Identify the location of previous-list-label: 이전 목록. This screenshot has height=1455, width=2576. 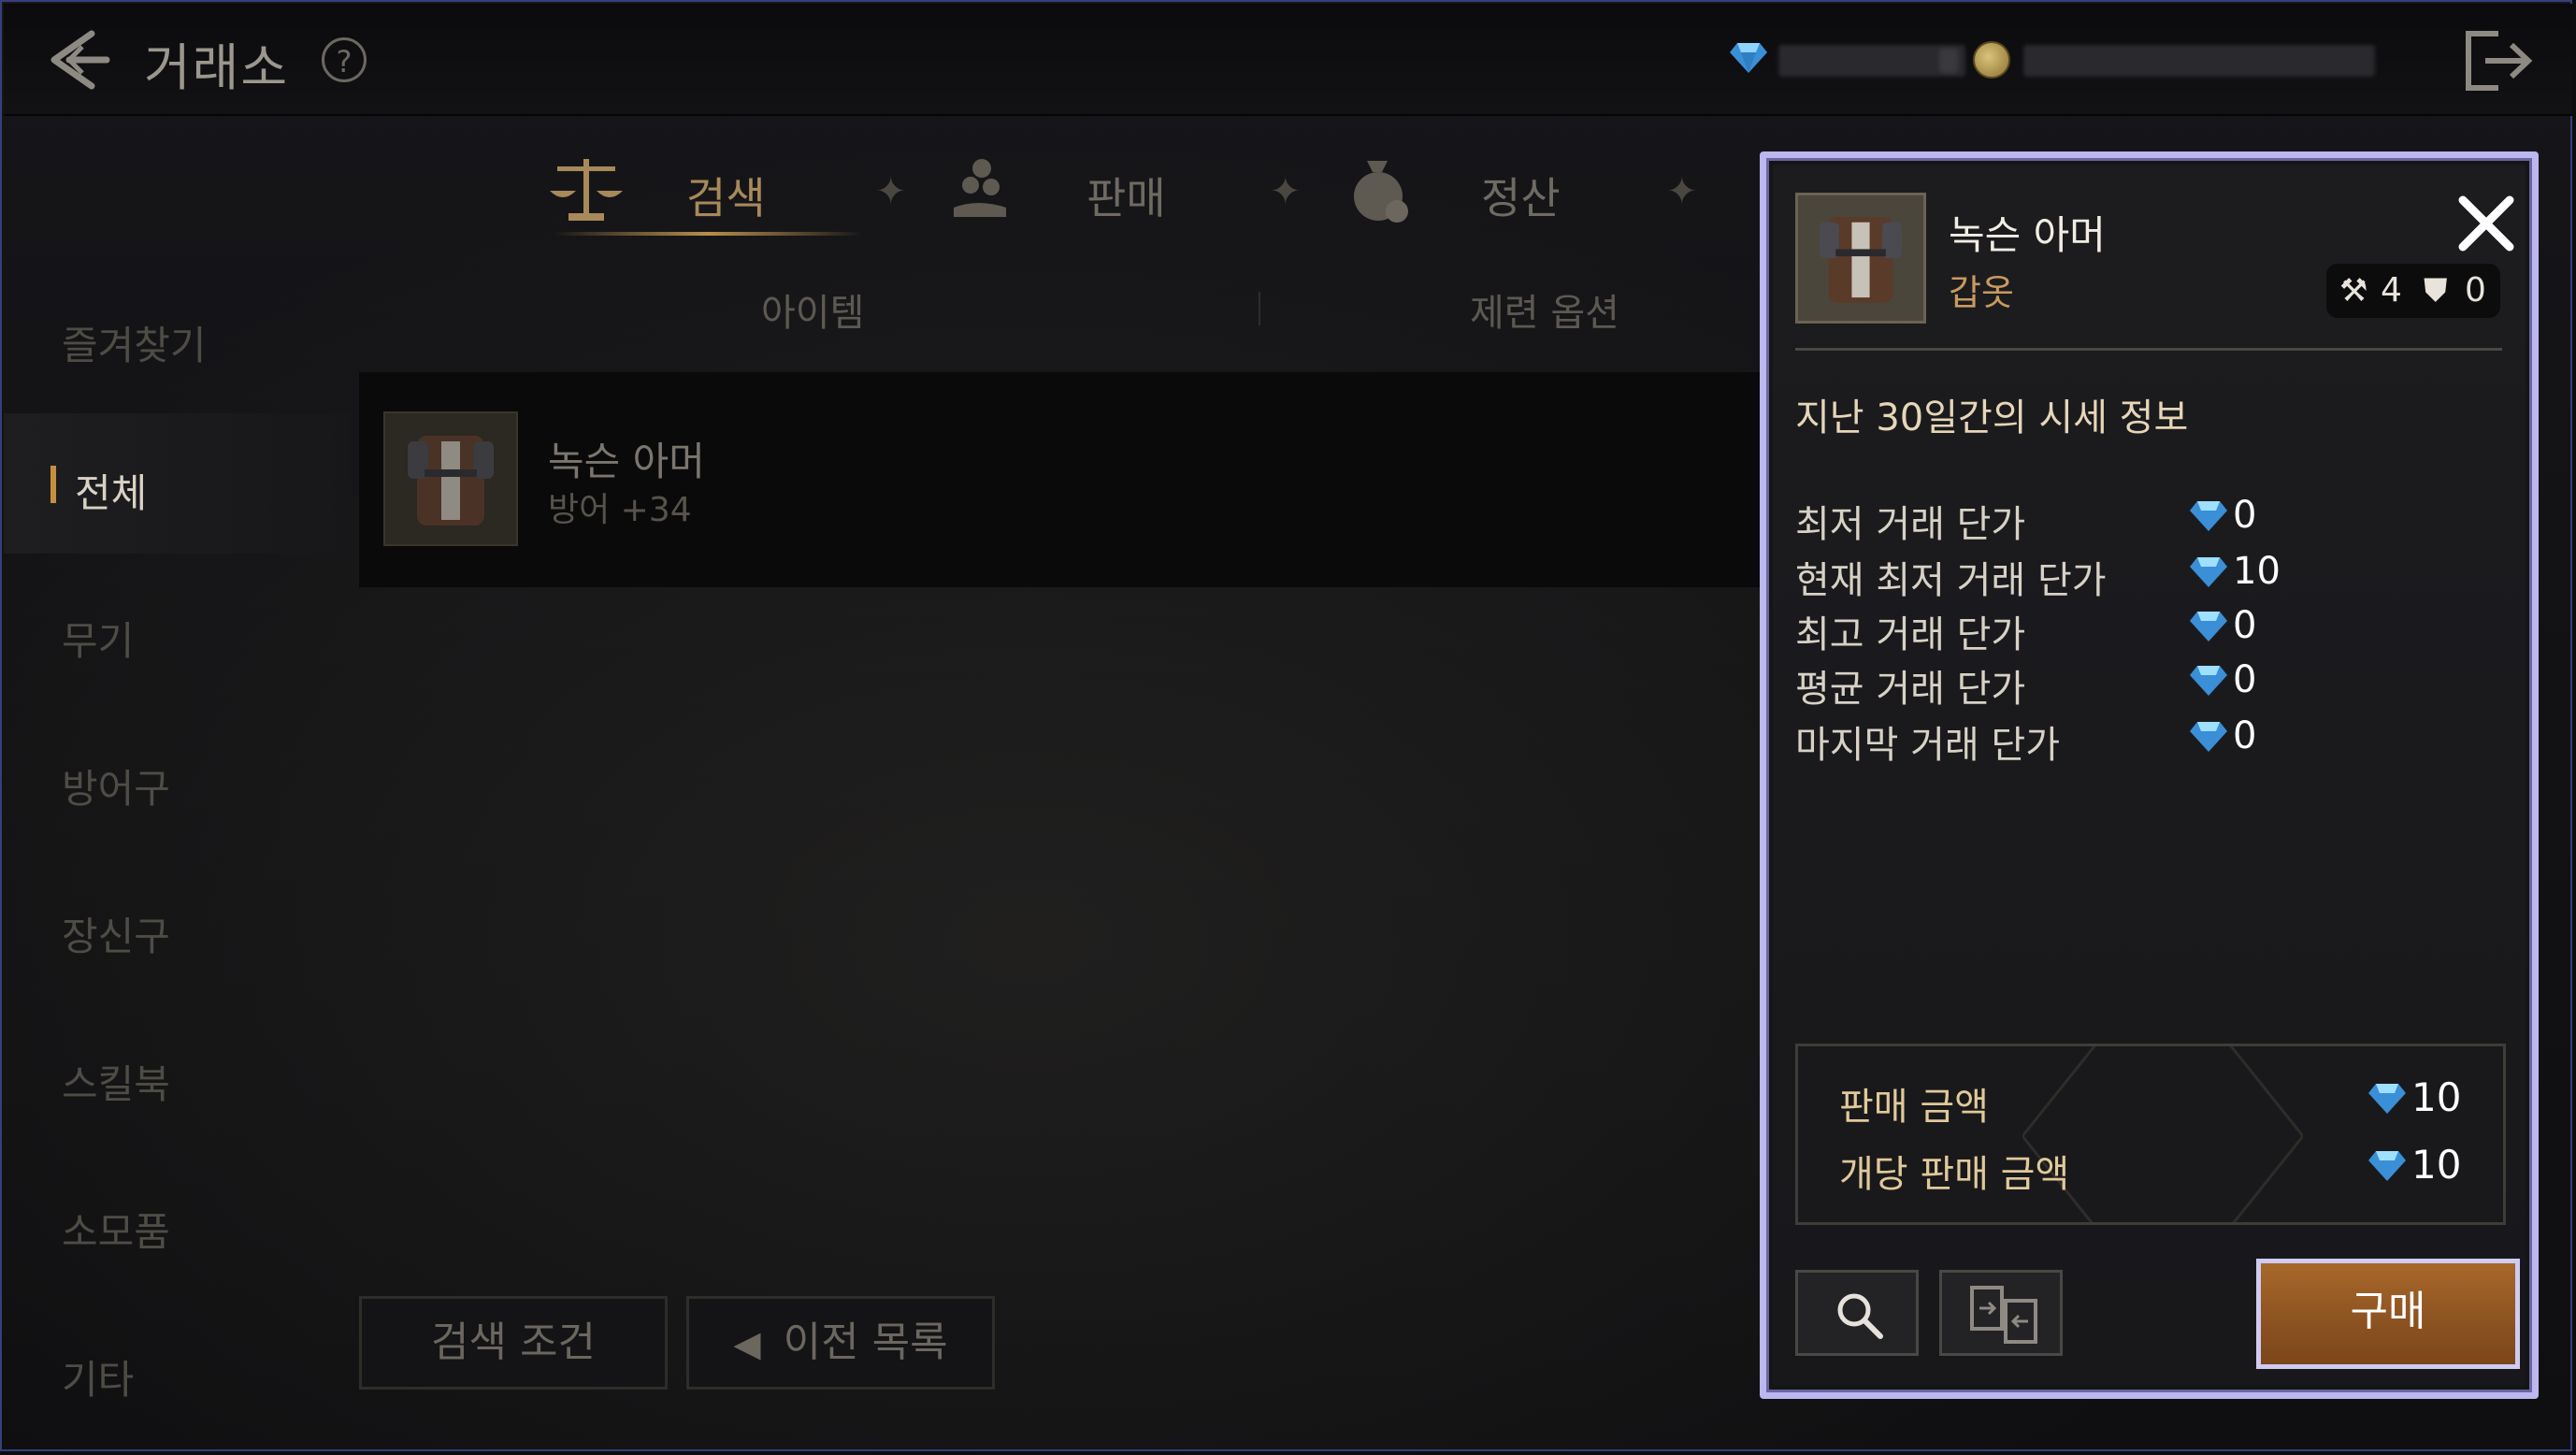
(866, 1342).